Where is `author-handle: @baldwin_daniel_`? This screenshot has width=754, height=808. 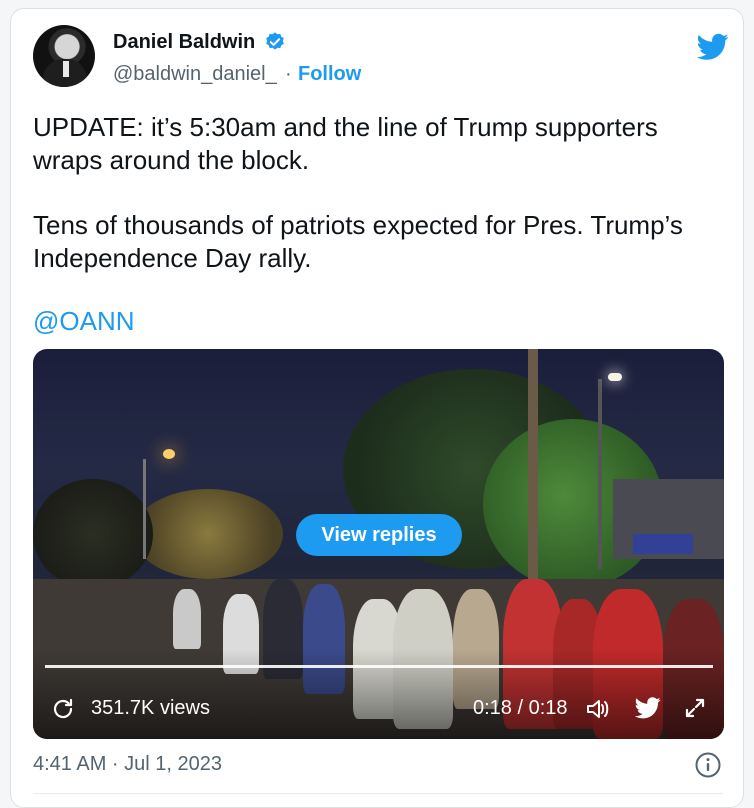
author-handle: @baldwin_daniel_ is located at coordinates (195, 74).